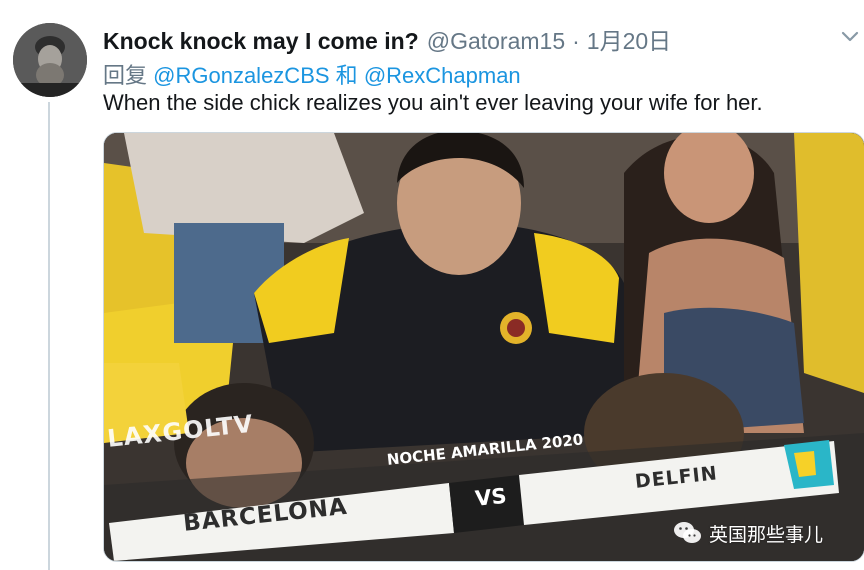 The image size is (864, 570). I want to click on avatar, so click(50, 60).